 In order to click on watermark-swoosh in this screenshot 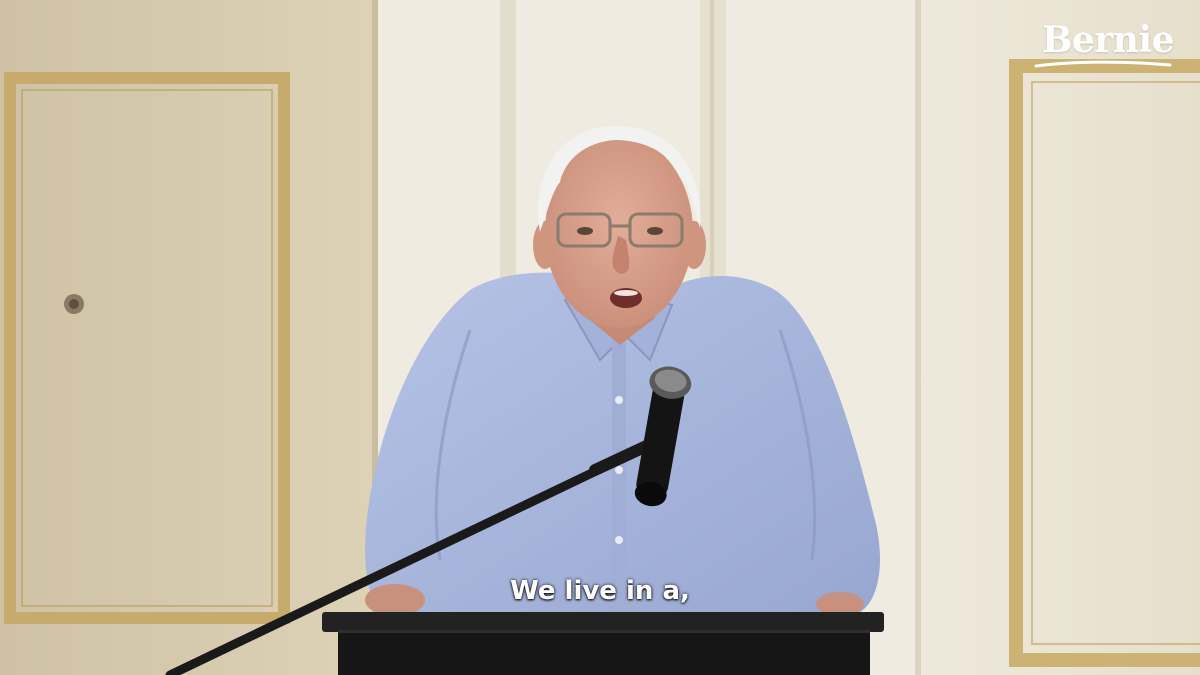, I will do `click(1103, 64)`.